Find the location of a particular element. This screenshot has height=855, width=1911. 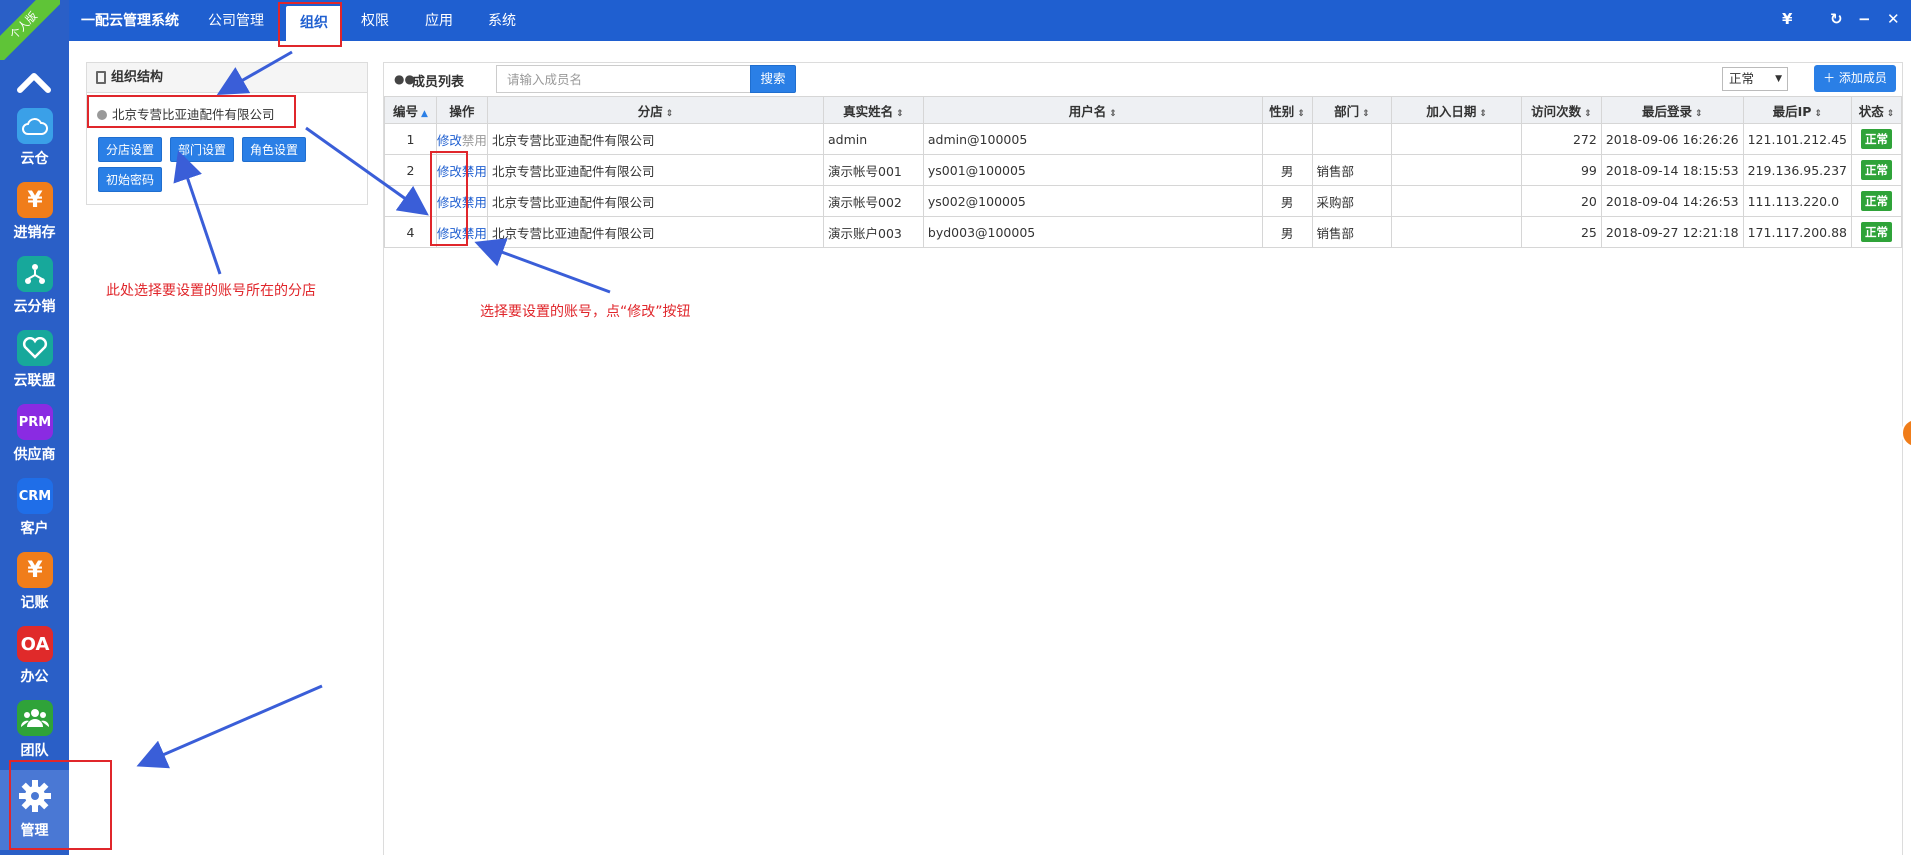

arrow-org-tab is located at coordinates (254, 72).